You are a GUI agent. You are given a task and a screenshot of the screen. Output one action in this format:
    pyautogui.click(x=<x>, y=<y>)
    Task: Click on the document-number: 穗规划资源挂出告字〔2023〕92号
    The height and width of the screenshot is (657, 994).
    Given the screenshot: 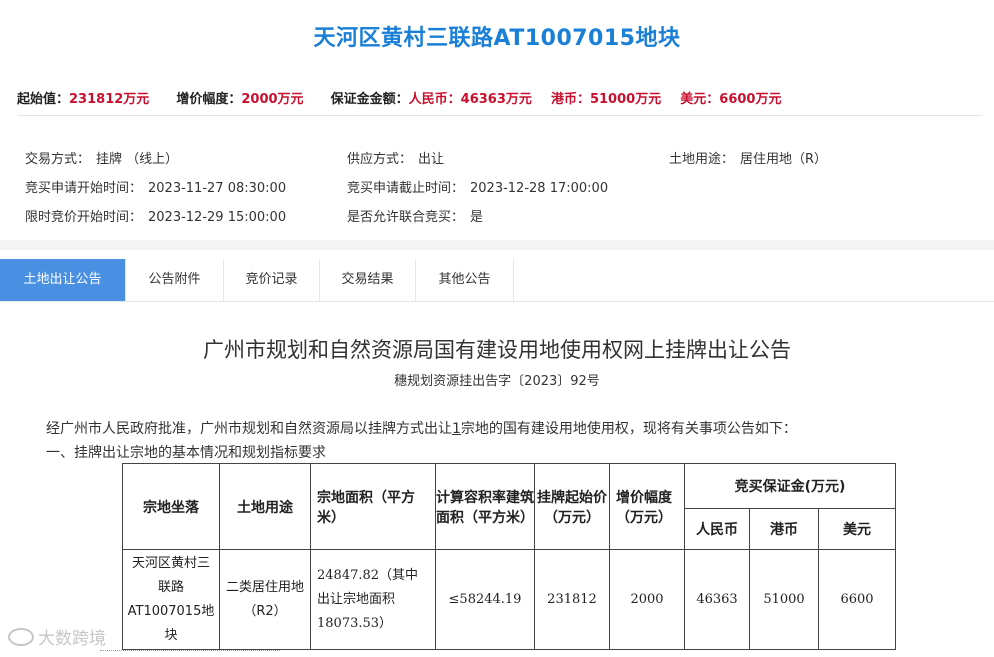 What is the action you would take?
    pyautogui.click(x=497, y=381)
    